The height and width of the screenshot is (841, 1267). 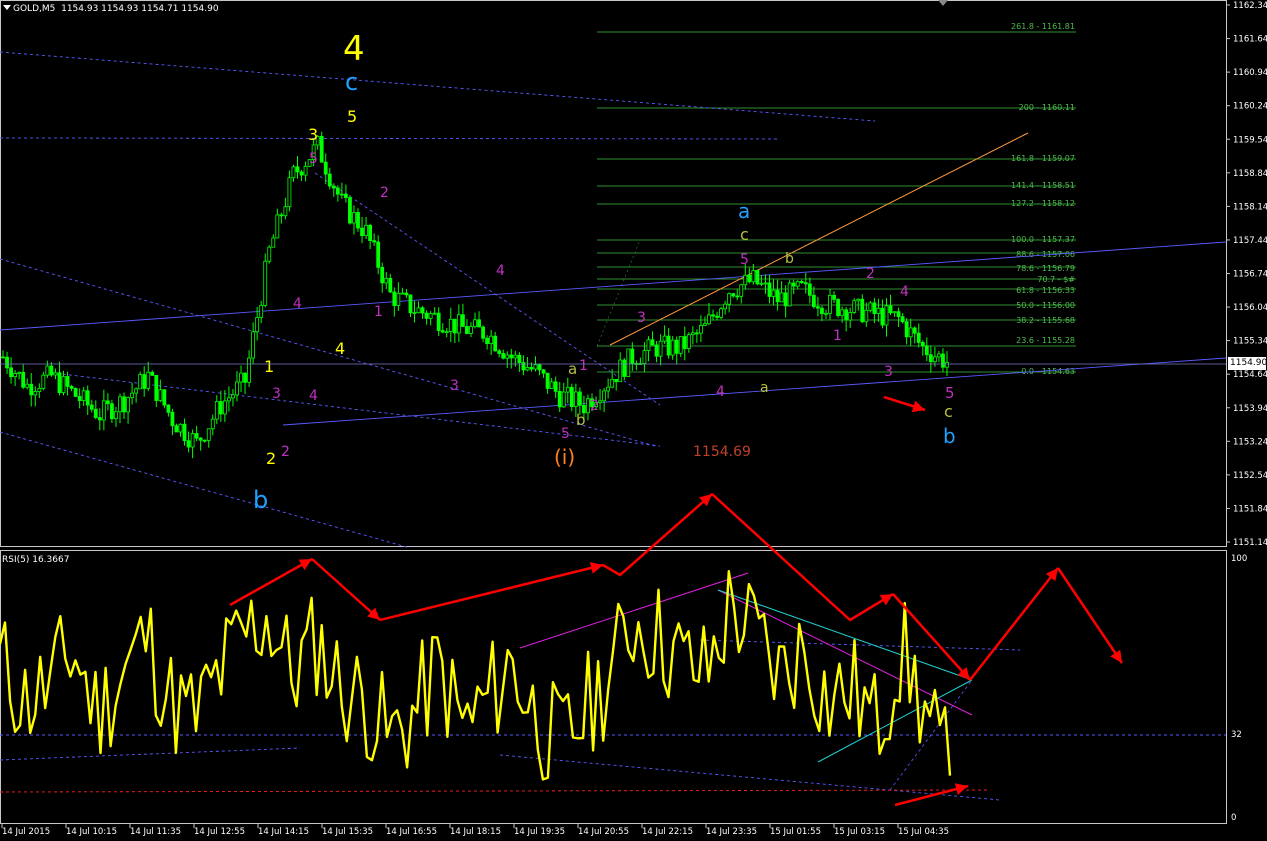 What do you see at coordinates (789, 259) in the screenshot?
I see `wave-label-b-olive: b` at bounding box center [789, 259].